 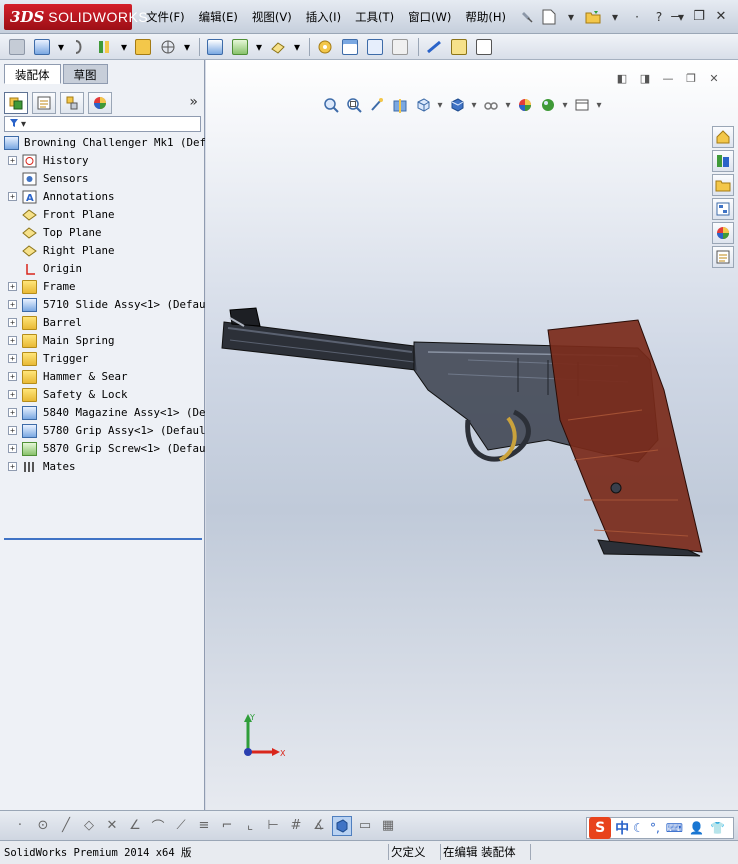 I want to click on exploded-view-icon, so click(x=375, y=47).